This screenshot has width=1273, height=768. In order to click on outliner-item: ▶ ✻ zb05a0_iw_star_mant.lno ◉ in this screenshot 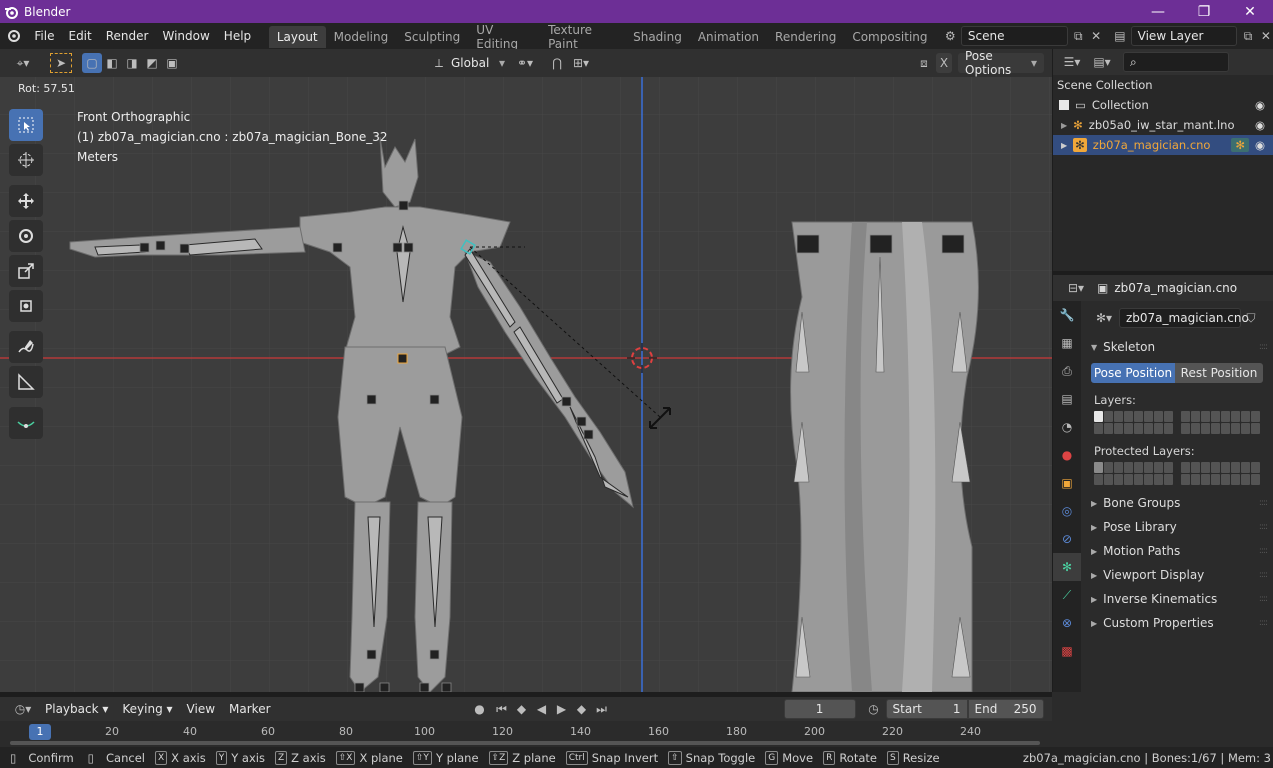, I will do `click(1163, 125)`.